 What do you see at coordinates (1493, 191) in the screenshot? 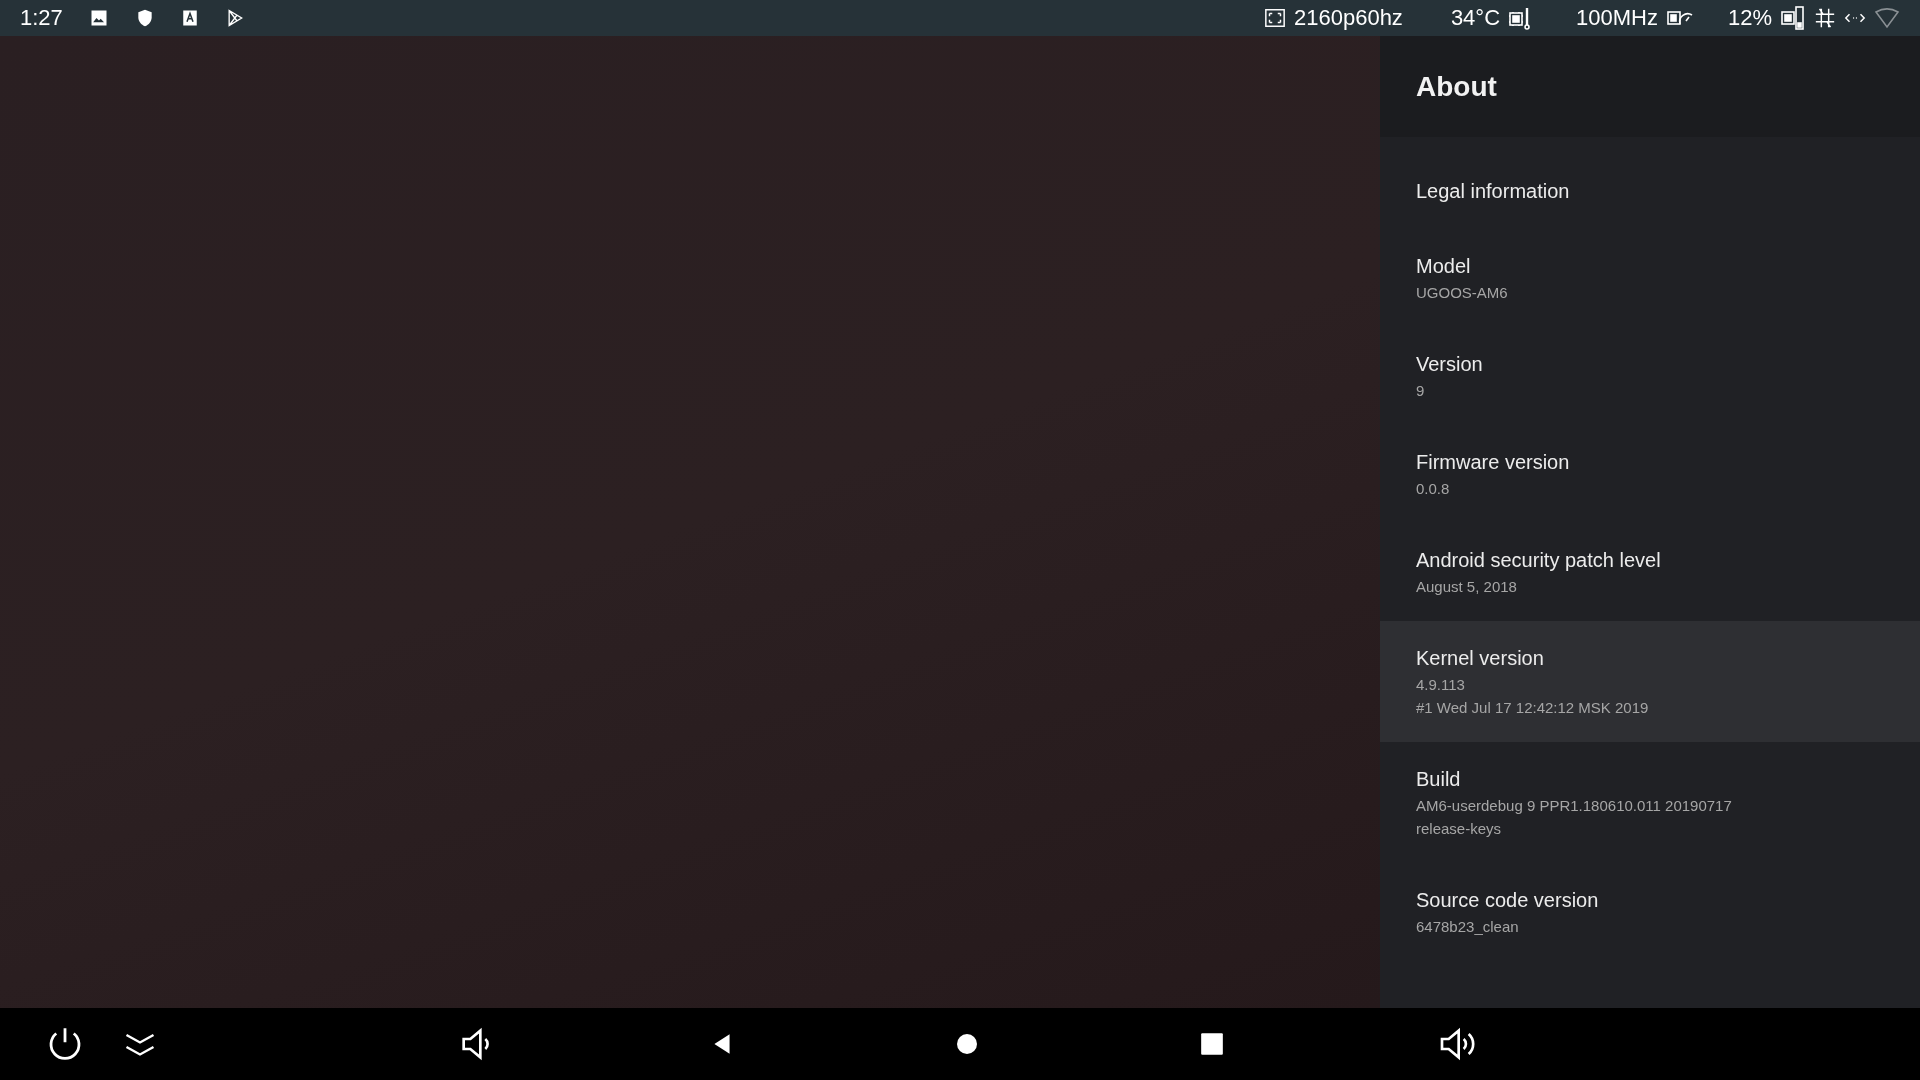
I see `item-title: Legal information` at bounding box center [1493, 191].